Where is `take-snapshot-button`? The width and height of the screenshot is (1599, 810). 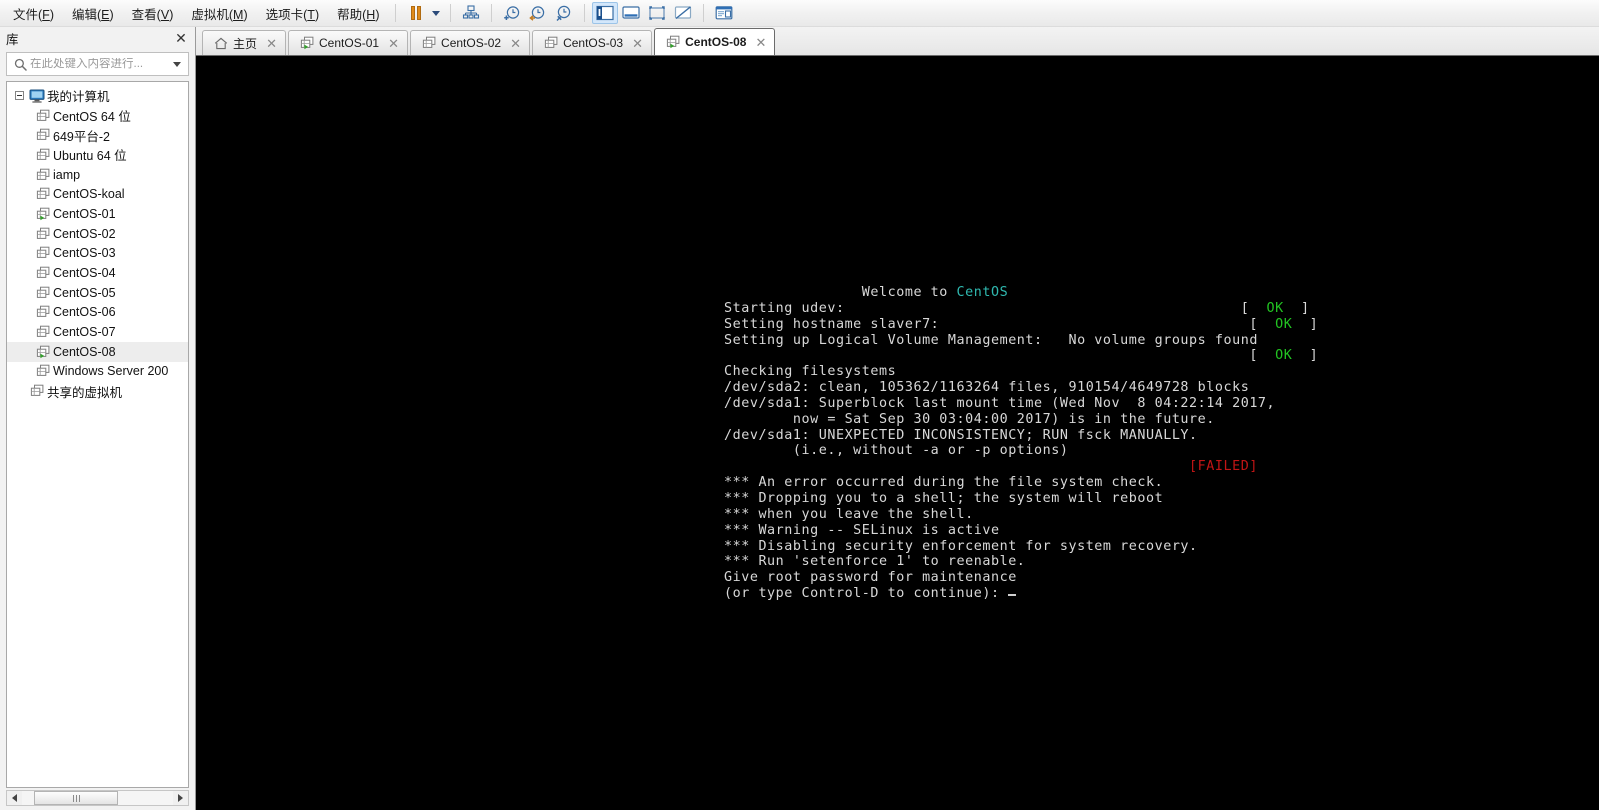
take-snapshot-button is located at coordinates (512, 13).